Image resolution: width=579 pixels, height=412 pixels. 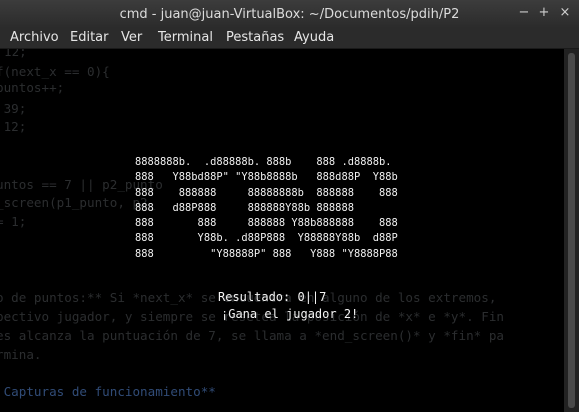 What do you see at coordinates (108, 391) in the screenshot?
I see `doc-heading: Capturas de funcionamiento**` at bounding box center [108, 391].